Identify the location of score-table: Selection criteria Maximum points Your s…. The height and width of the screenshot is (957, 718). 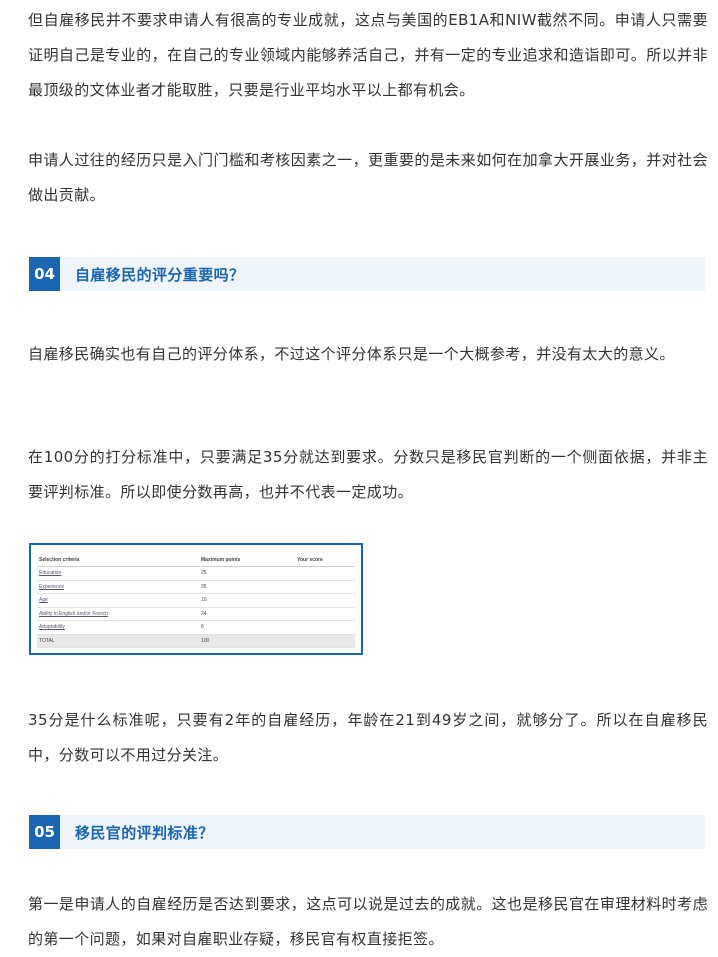
(196, 601).